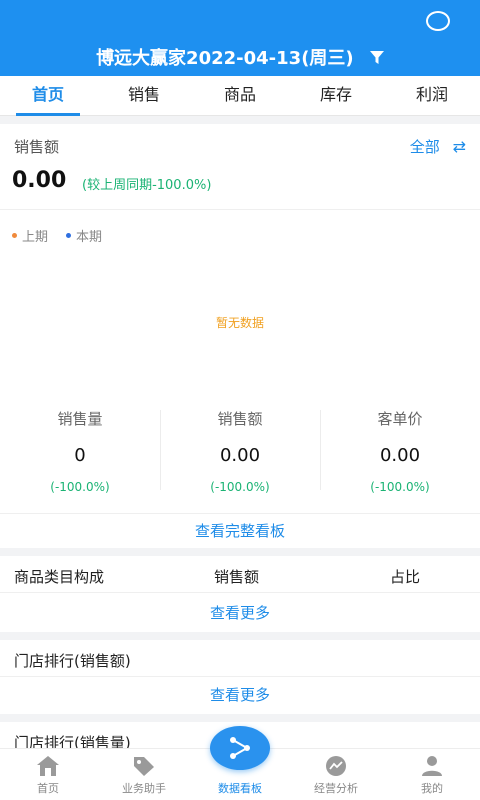  I want to click on nav-mine: 我的, so click(432, 774).